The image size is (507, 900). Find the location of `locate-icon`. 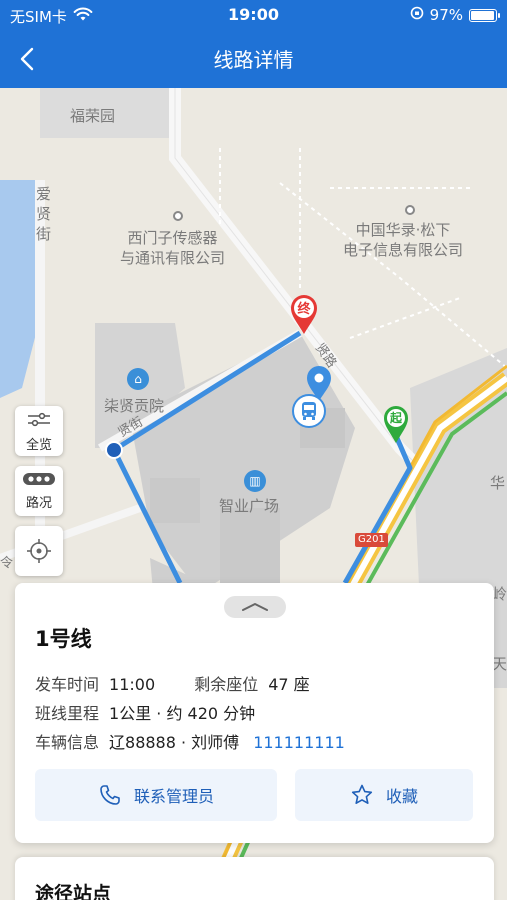

locate-icon is located at coordinates (39, 551).